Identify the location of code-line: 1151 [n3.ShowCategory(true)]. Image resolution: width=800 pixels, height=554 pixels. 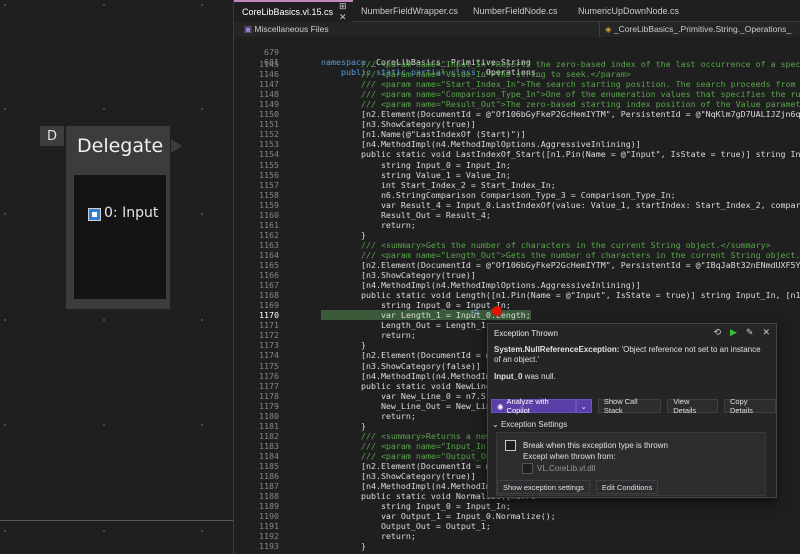
(517, 124).